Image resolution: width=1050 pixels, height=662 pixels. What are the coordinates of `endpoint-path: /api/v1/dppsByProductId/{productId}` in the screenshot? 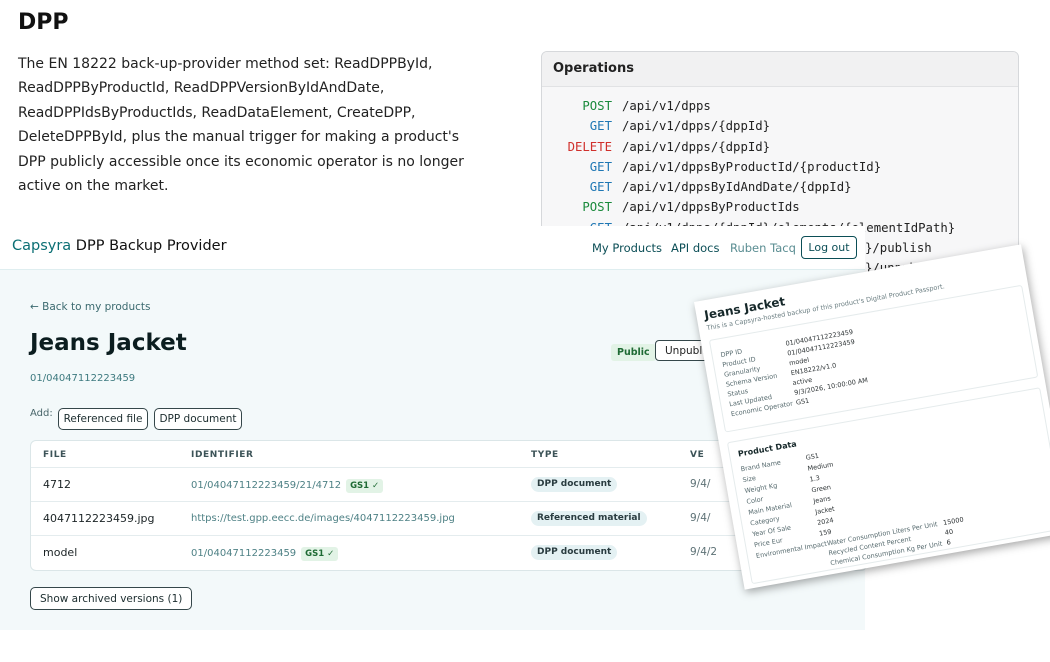 It's located at (752, 166).